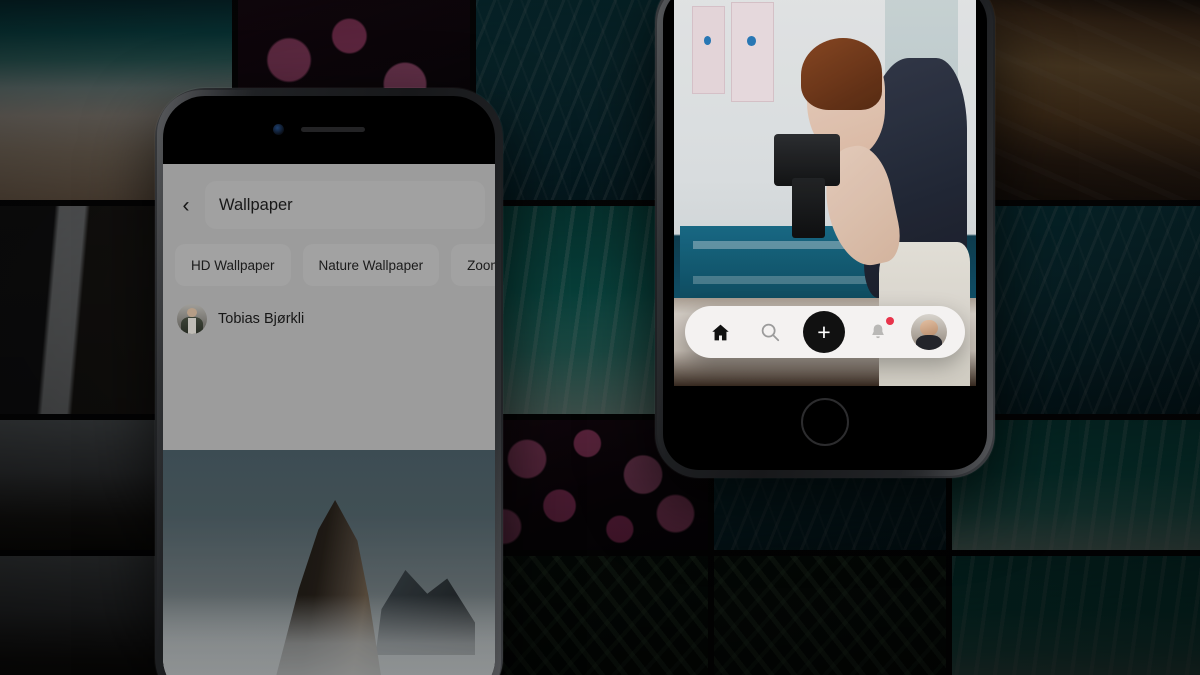 Image resolution: width=1200 pixels, height=675 pixels. I want to click on chip-label: Nature Wallpaper, so click(371, 265).